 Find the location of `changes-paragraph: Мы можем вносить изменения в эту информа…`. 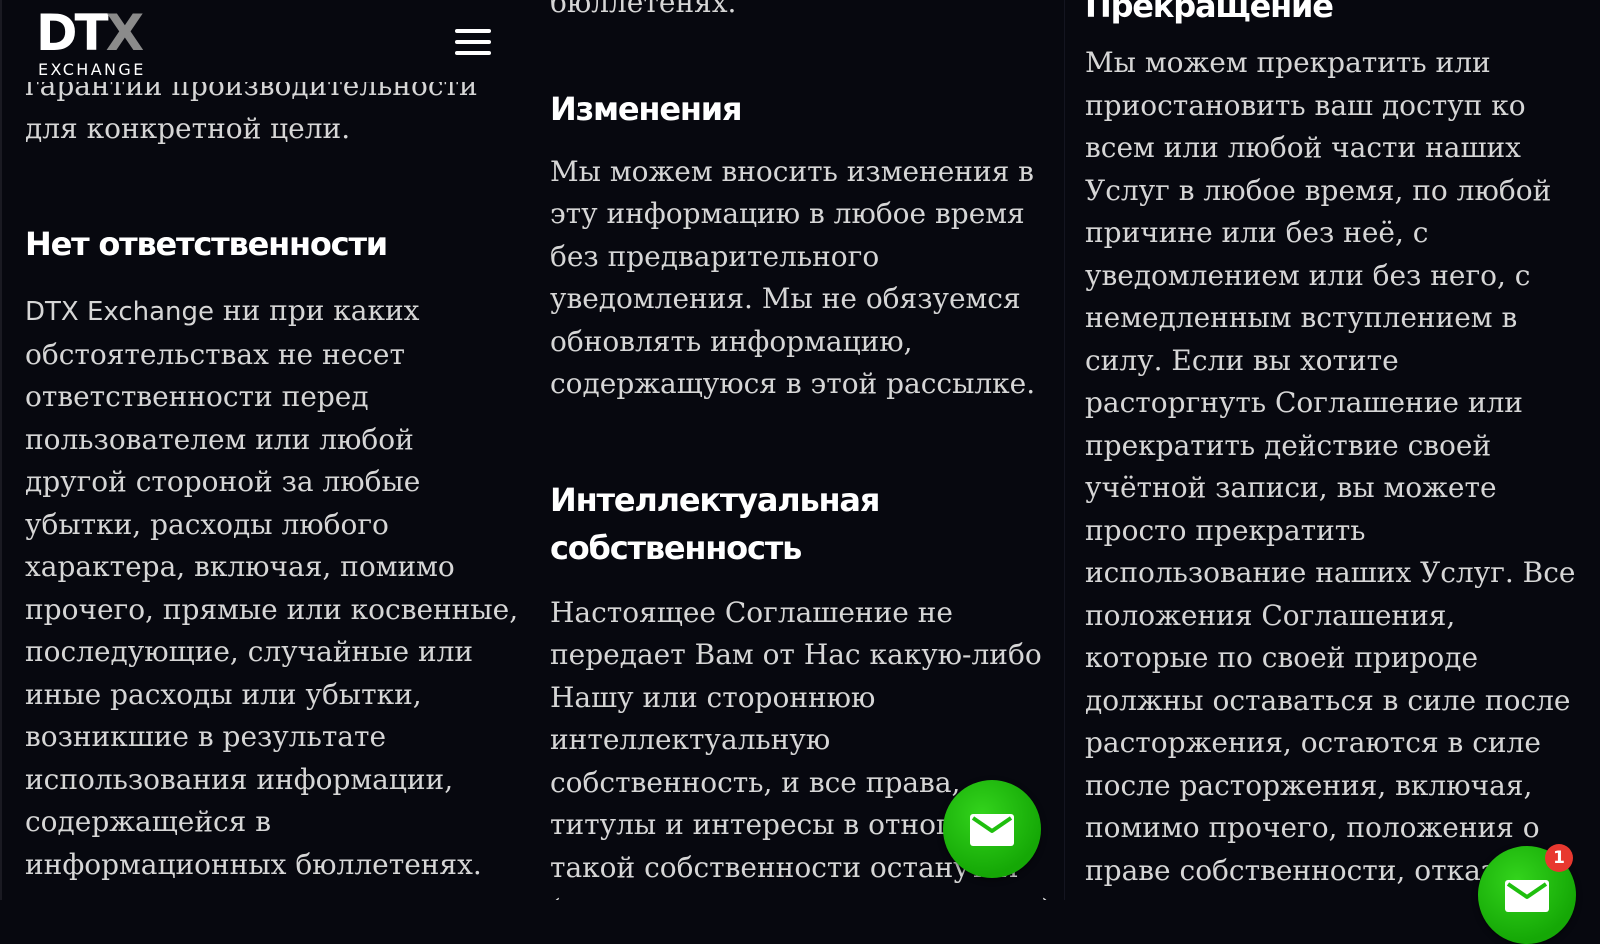

changes-paragraph: Мы можем вносить изменения в эту информа… is located at coordinates (793, 277).